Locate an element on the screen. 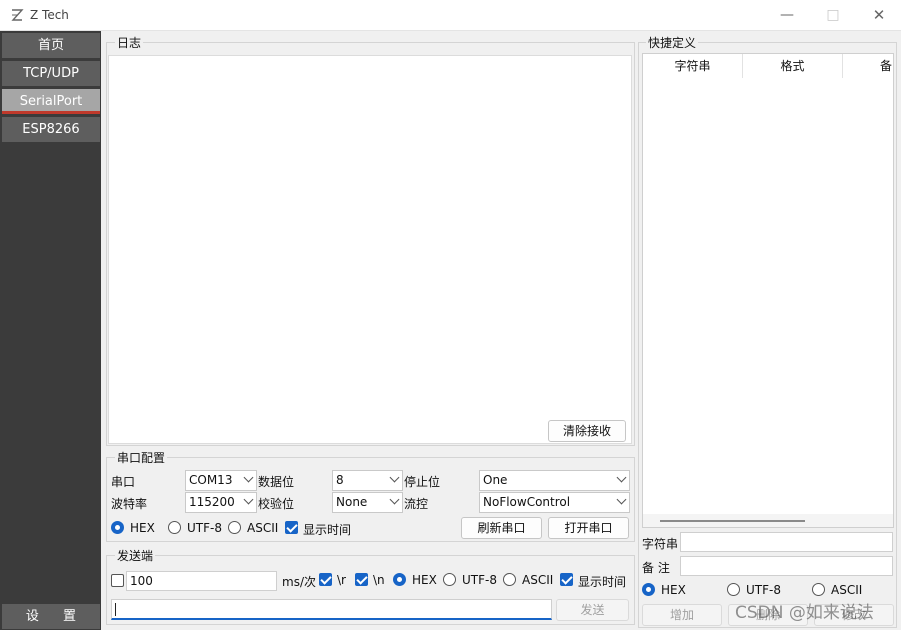 The image size is (901, 630). quick-hex-label: HEX is located at coordinates (673, 590).